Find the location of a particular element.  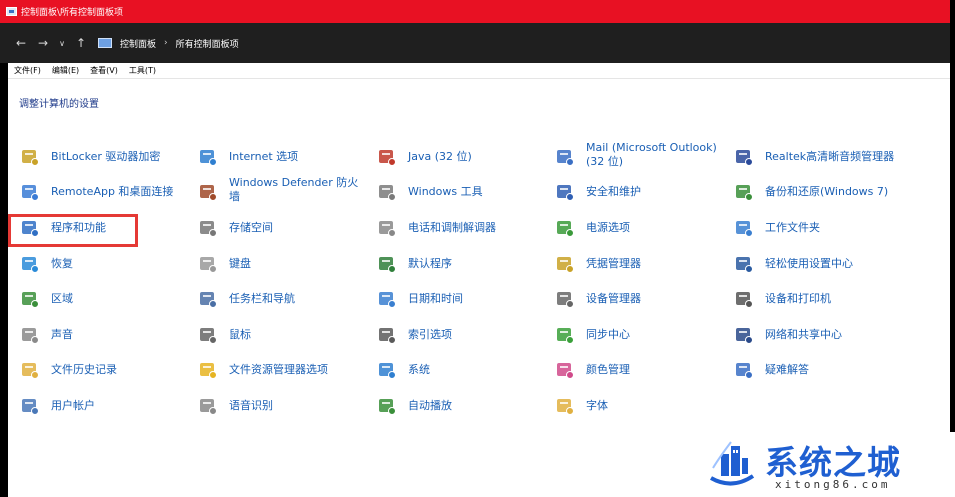

control-panel-item: 任务栏和导航 is located at coordinates (283, 304).